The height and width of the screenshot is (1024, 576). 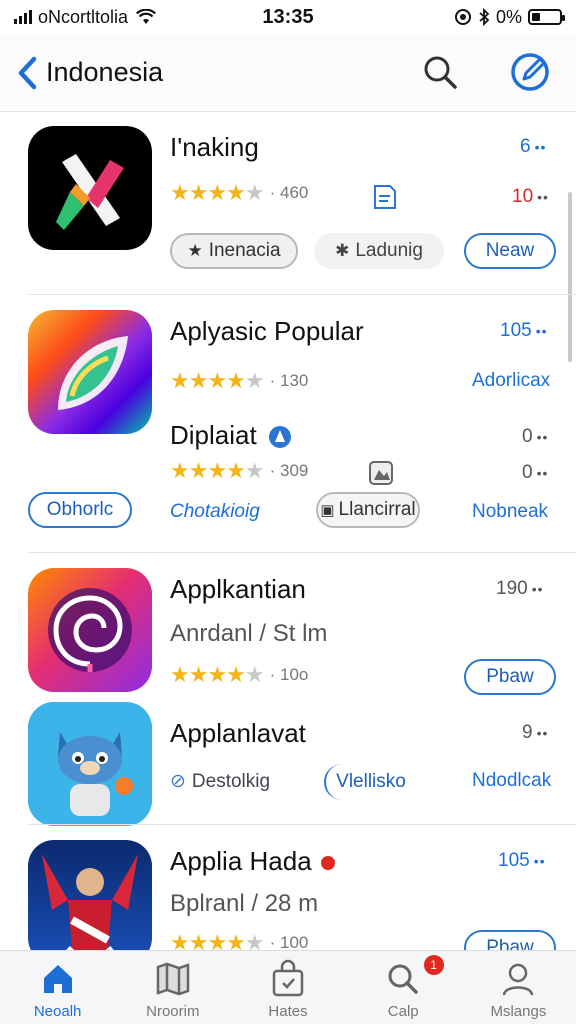 I want to click on tab-label: Neoalh, so click(x=57, y=1011).